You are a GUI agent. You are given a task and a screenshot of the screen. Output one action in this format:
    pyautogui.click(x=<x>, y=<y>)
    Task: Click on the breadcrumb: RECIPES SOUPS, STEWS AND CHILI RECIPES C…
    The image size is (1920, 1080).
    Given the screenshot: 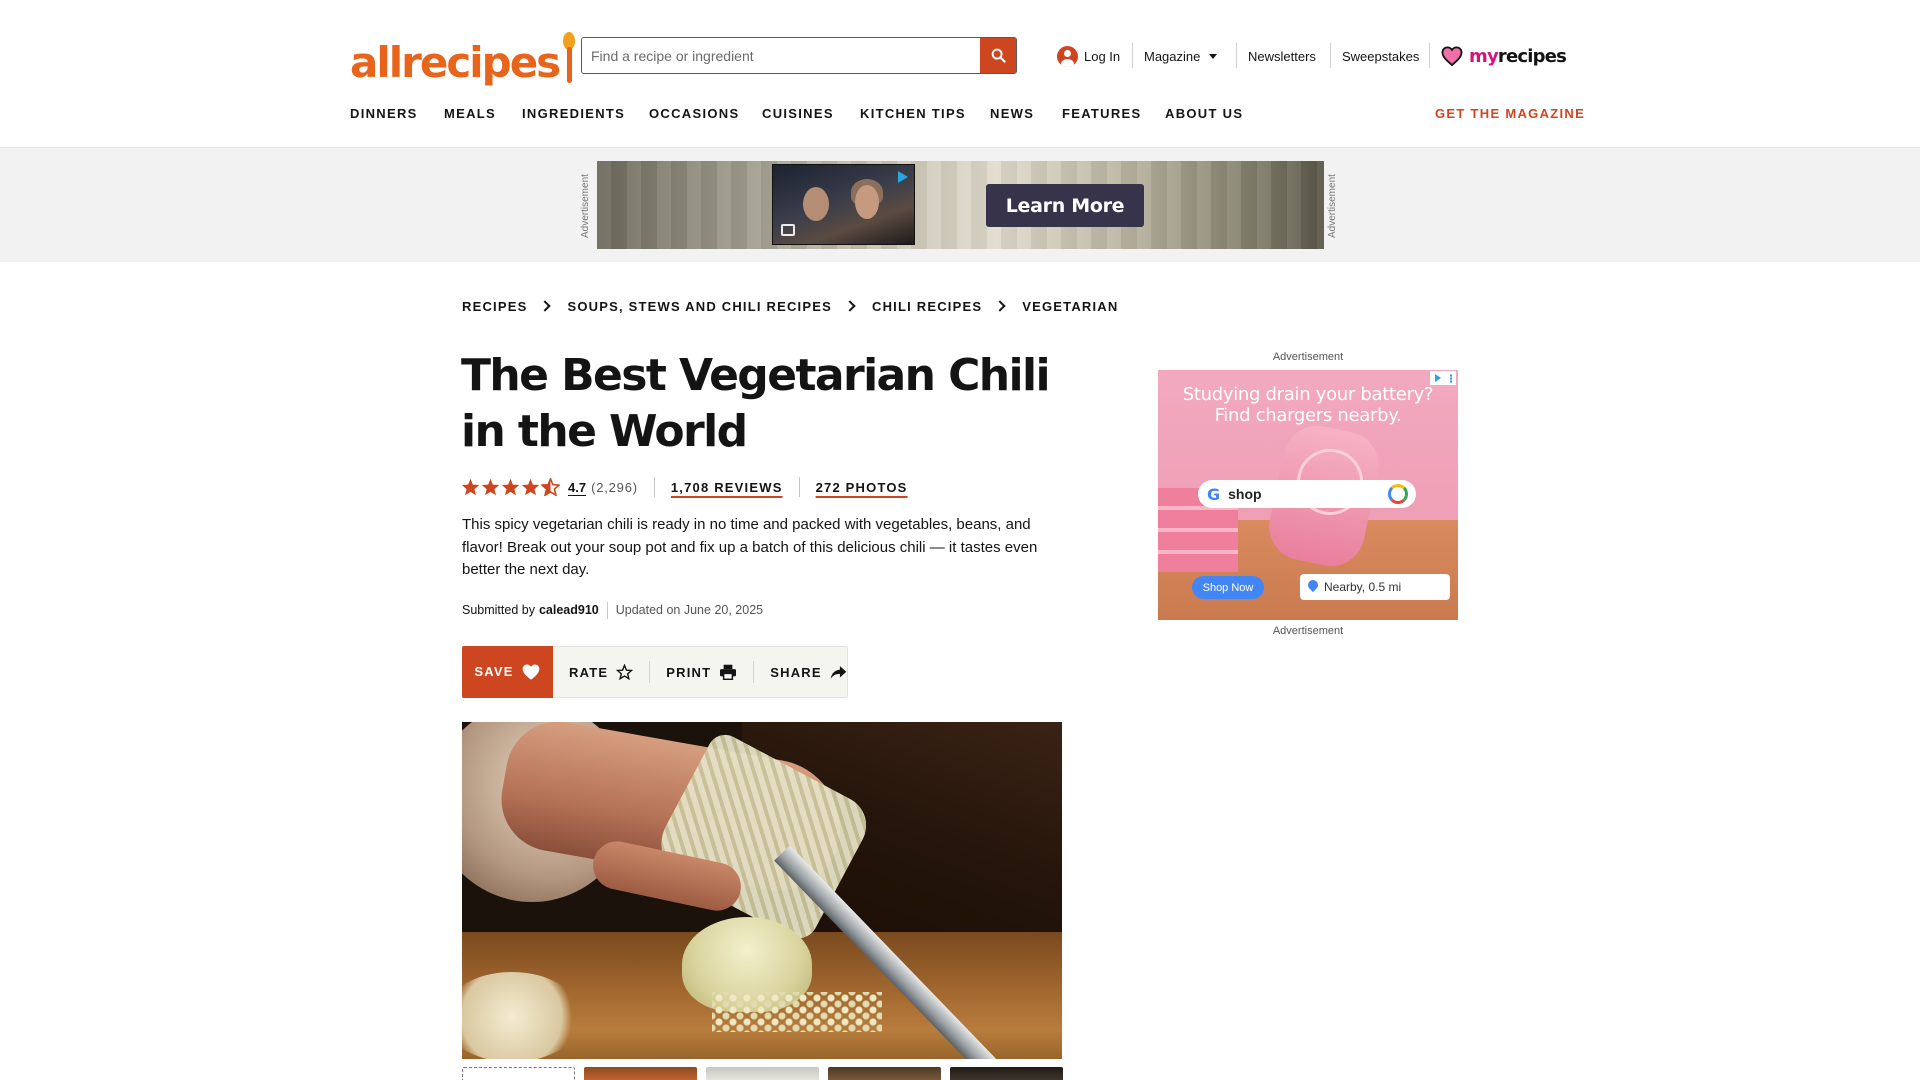 What is the action you would take?
    pyautogui.click(x=790, y=306)
    